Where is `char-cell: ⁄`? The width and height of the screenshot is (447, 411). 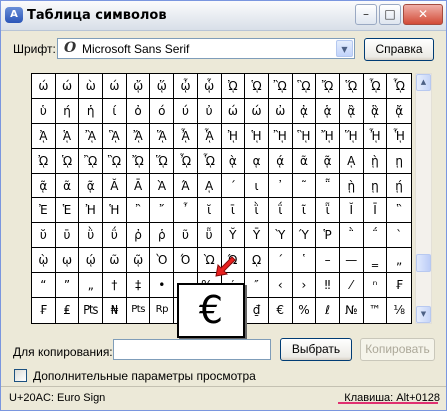 char-cell: ⁄ is located at coordinates (351, 286).